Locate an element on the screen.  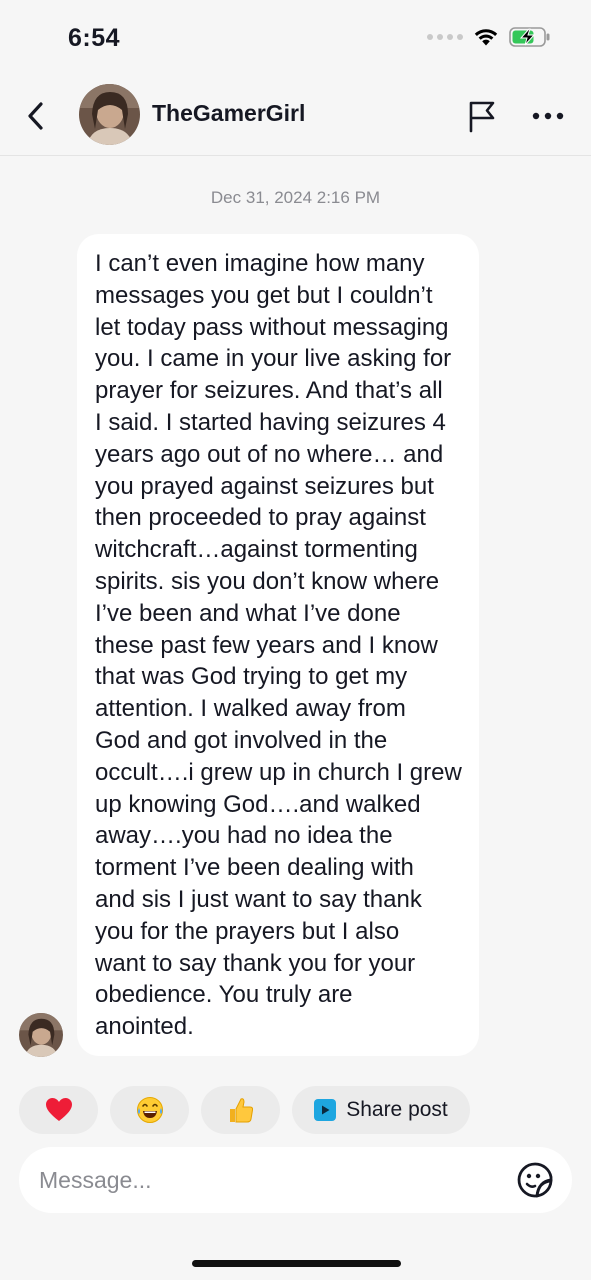
more-horizontal-icon is located at coordinates (548, 116).